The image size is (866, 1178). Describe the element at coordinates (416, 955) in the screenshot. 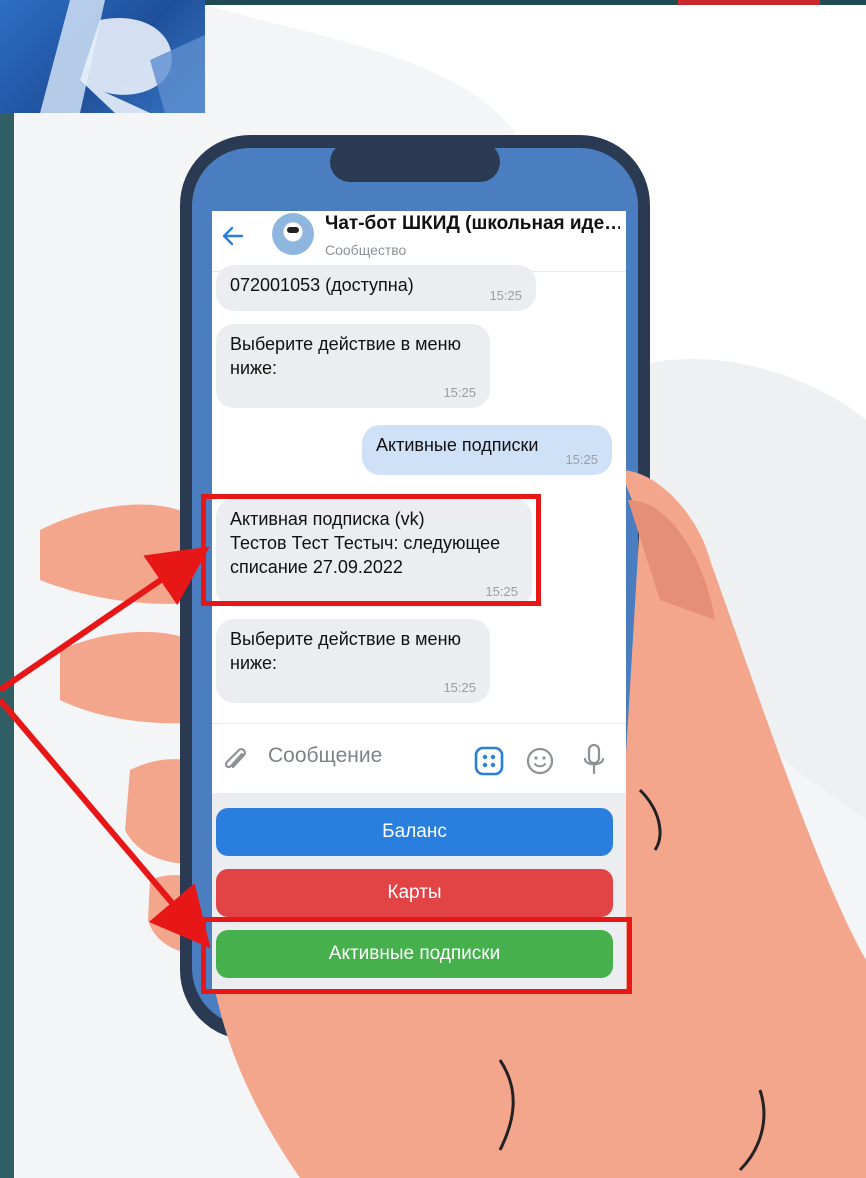

I see `subscriptions-button-highlight` at that location.